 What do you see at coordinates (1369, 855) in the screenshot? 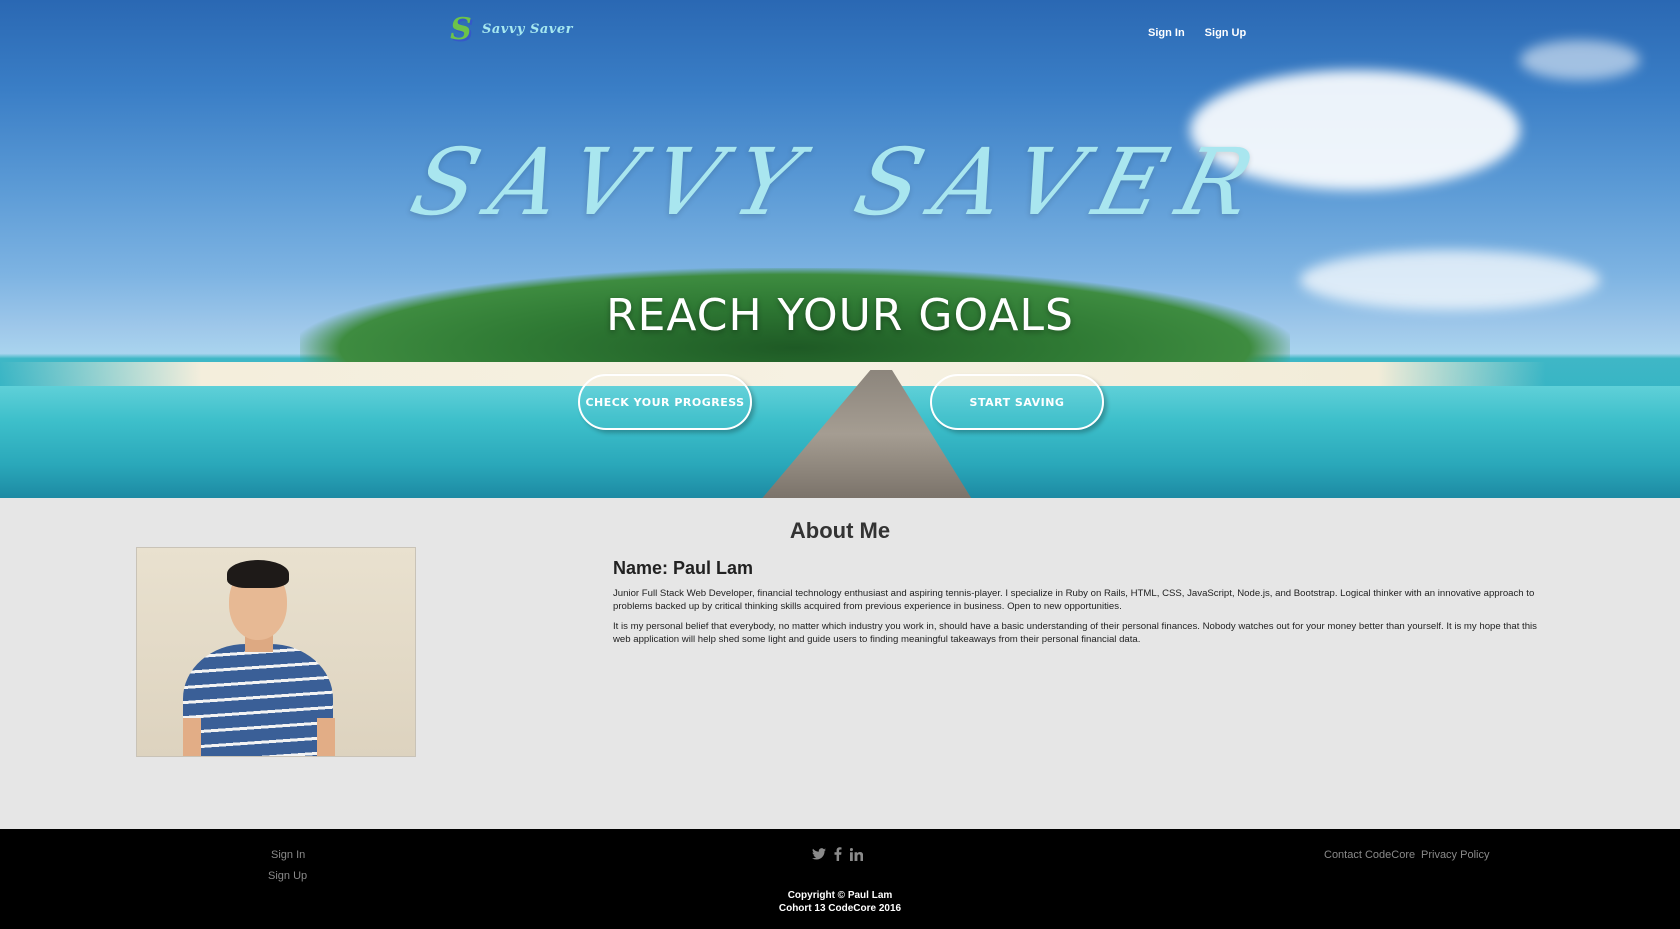
I see `contact-codecore-link: Contact CodeCore` at bounding box center [1369, 855].